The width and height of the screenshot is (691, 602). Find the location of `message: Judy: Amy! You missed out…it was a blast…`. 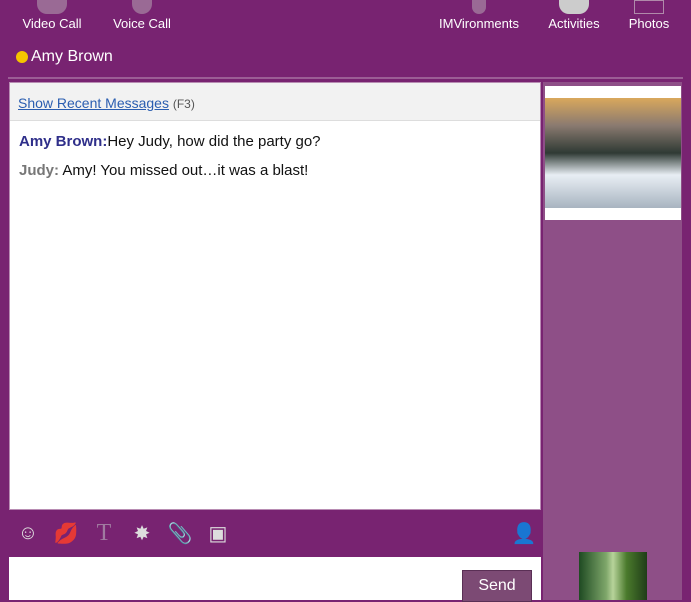

message: Judy: Amy! You missed out…it was a blast… is located at coordinates (275, 170).